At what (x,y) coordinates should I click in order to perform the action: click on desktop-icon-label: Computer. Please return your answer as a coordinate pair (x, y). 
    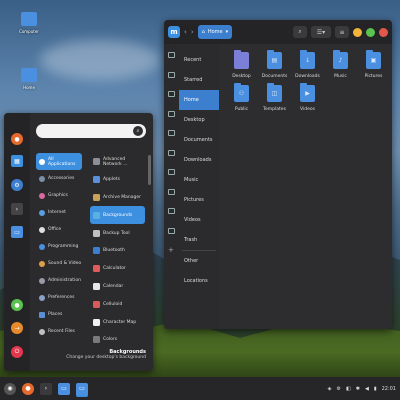
    Looking at the image, I should click on (29, 31).